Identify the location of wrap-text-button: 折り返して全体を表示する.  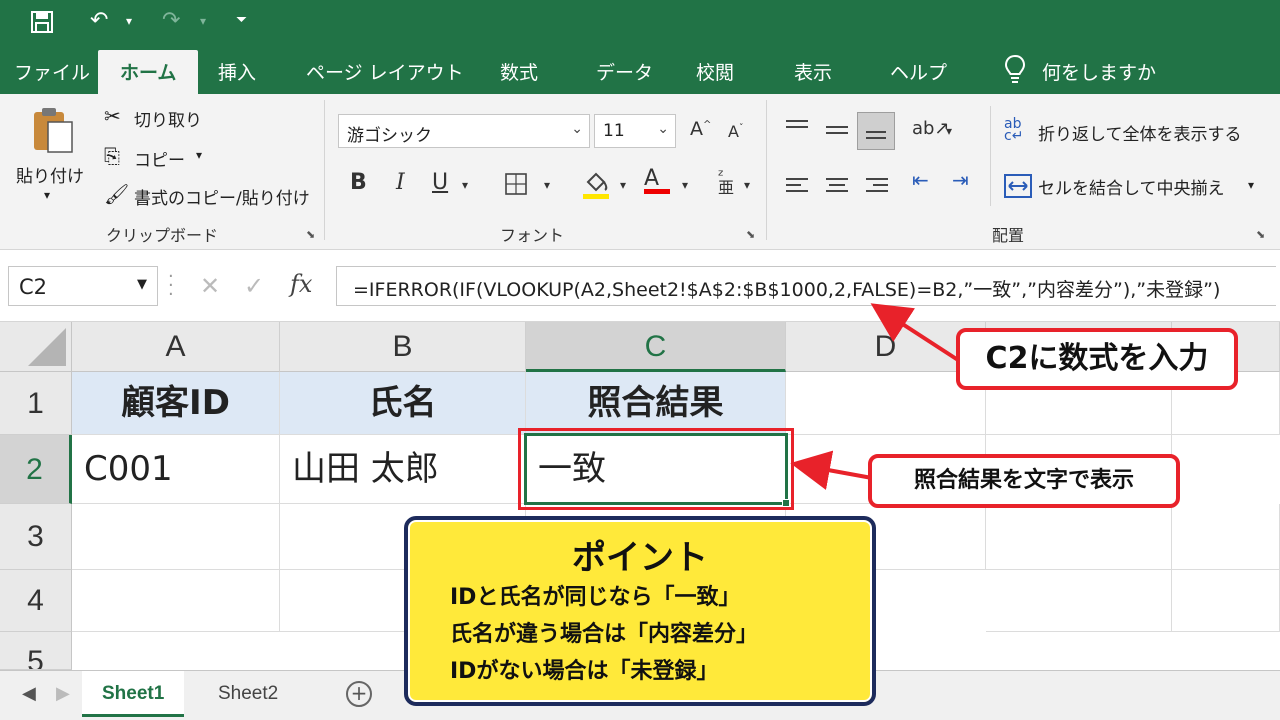
(1140, 132).